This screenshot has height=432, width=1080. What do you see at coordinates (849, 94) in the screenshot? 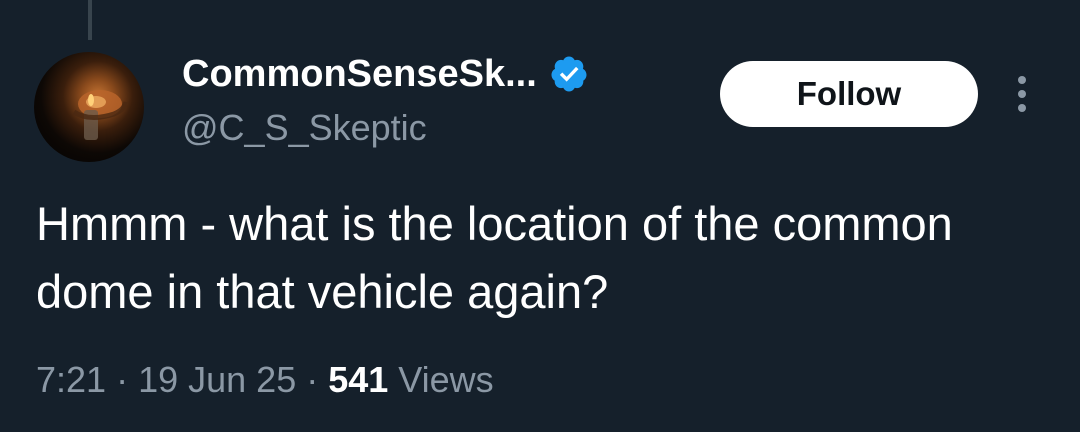
I see `follow-button: Follow` at bounding box center [849, 94].